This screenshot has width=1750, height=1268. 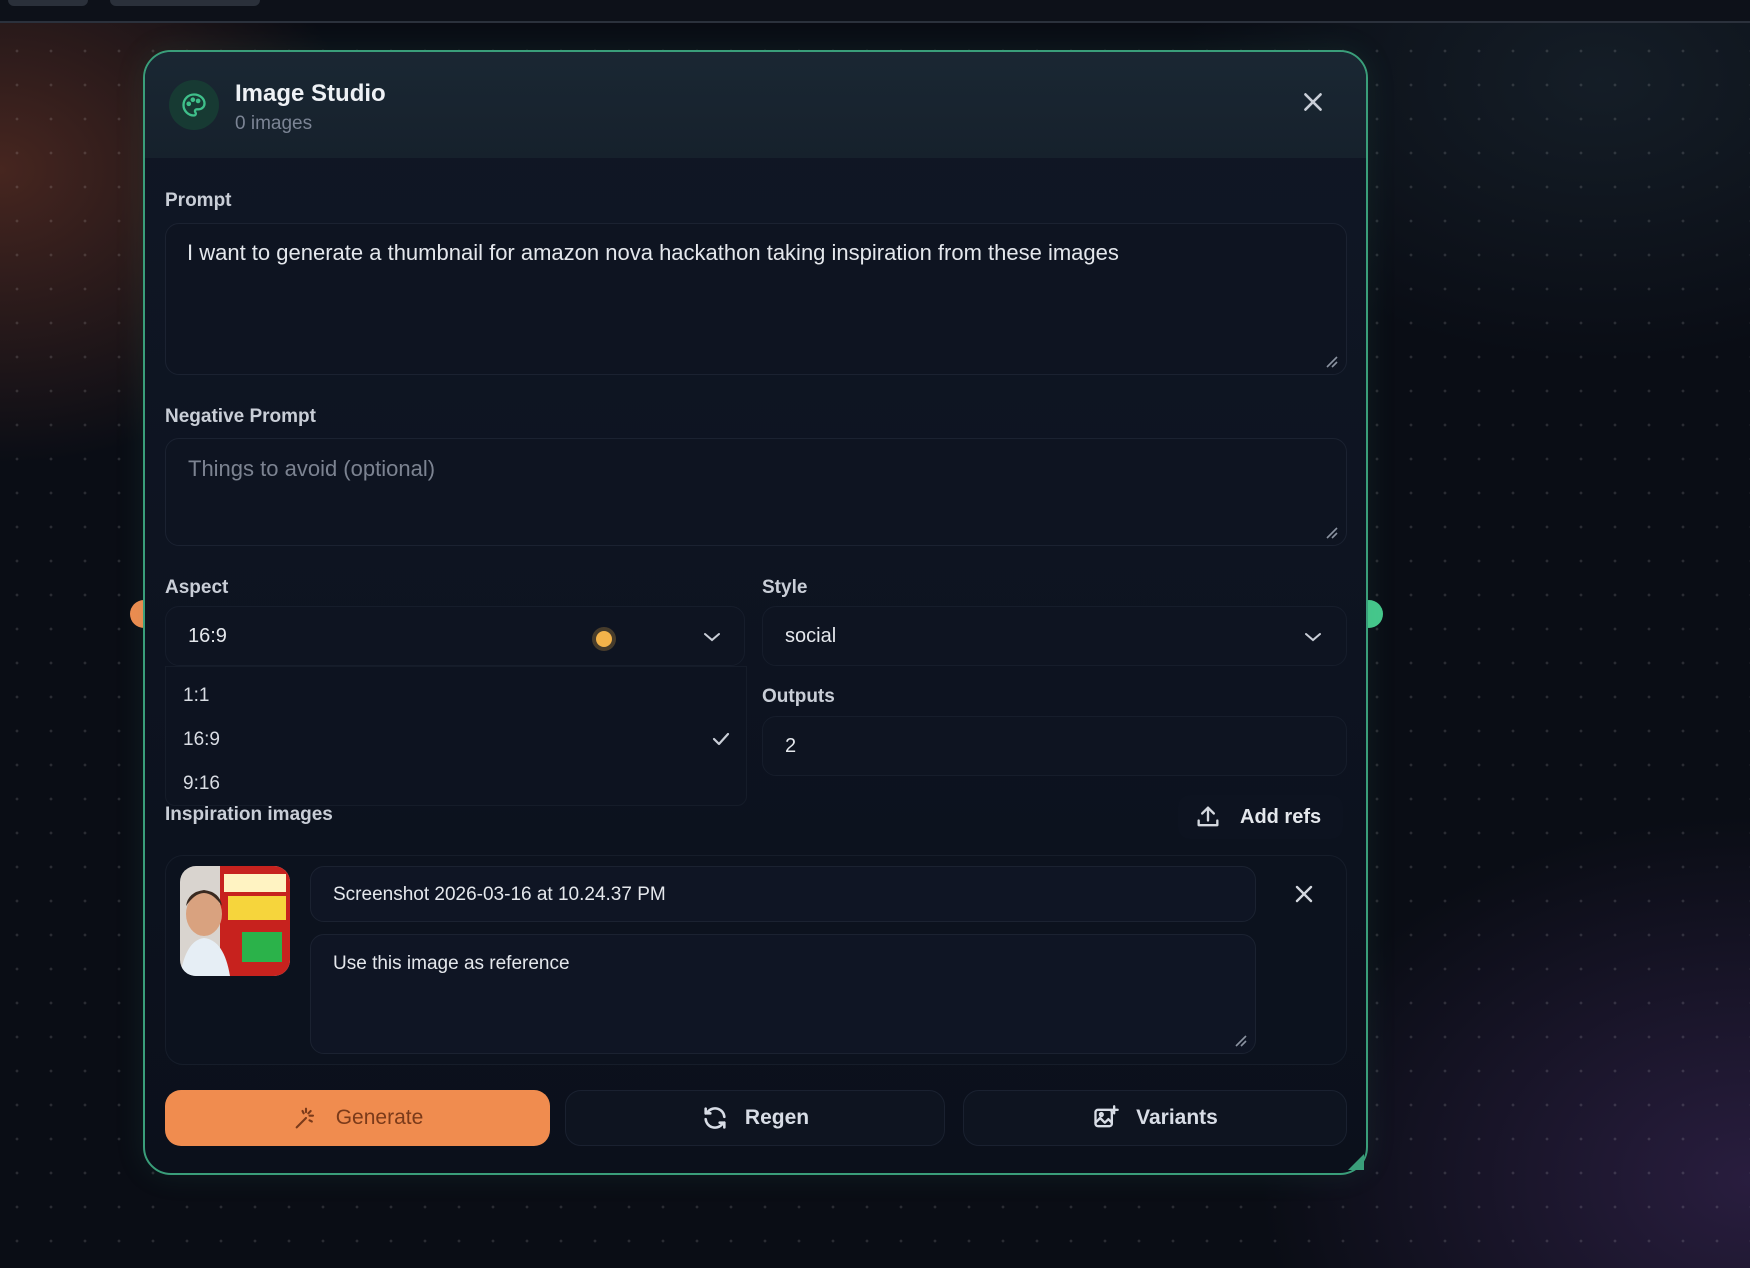 I want to click on regen-button: Regen, so click(x=755, y=1118).